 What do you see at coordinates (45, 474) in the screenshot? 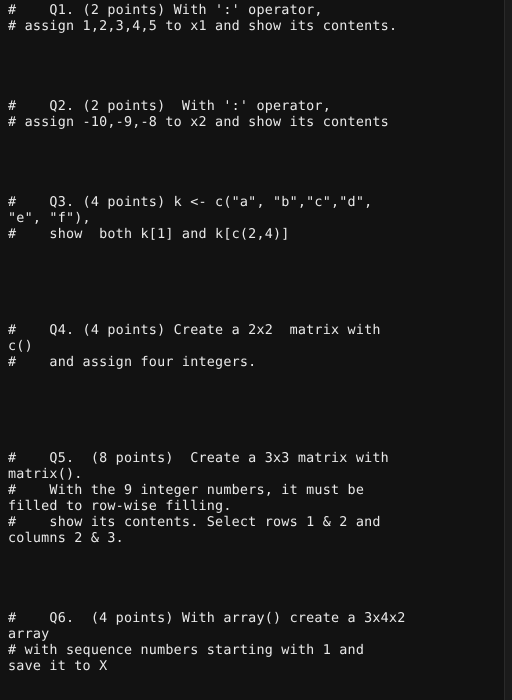
I see `code-line: matrix().` at bounding box center [45, 474].